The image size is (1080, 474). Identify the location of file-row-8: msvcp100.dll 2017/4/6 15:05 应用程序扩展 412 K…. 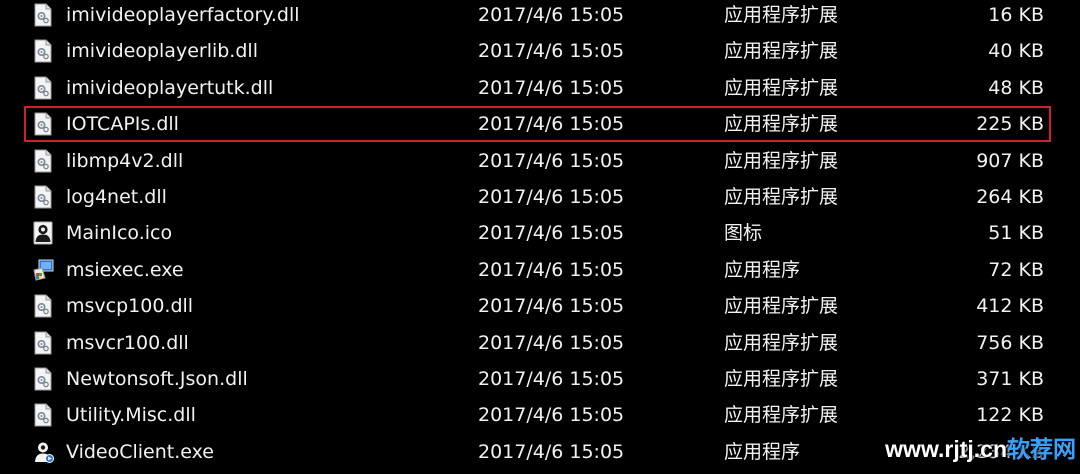
(540, 306).